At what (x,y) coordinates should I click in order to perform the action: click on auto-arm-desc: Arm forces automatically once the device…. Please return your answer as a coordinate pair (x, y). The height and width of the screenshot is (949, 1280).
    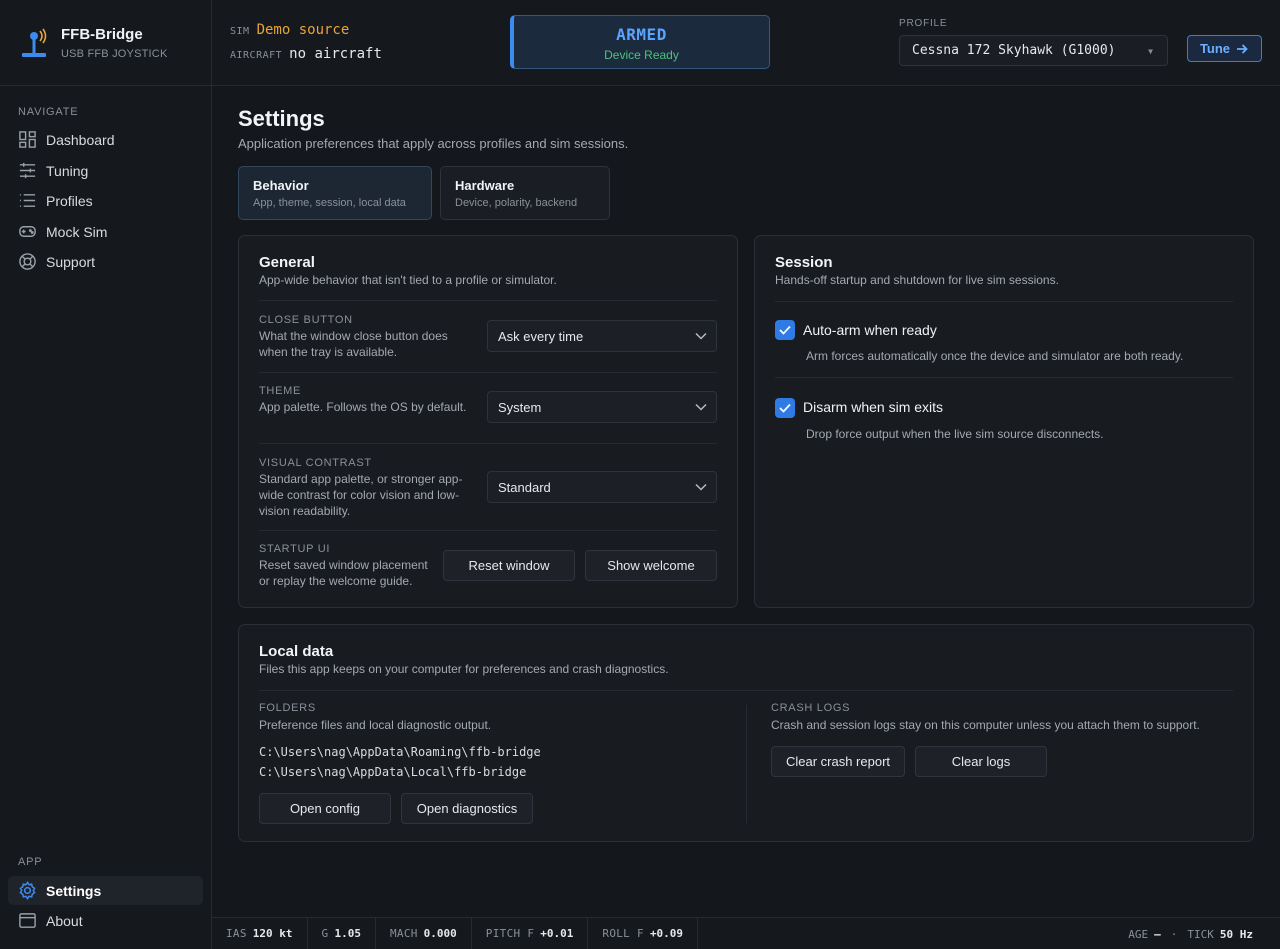
    Looking at the image, I should click on (995, 356).